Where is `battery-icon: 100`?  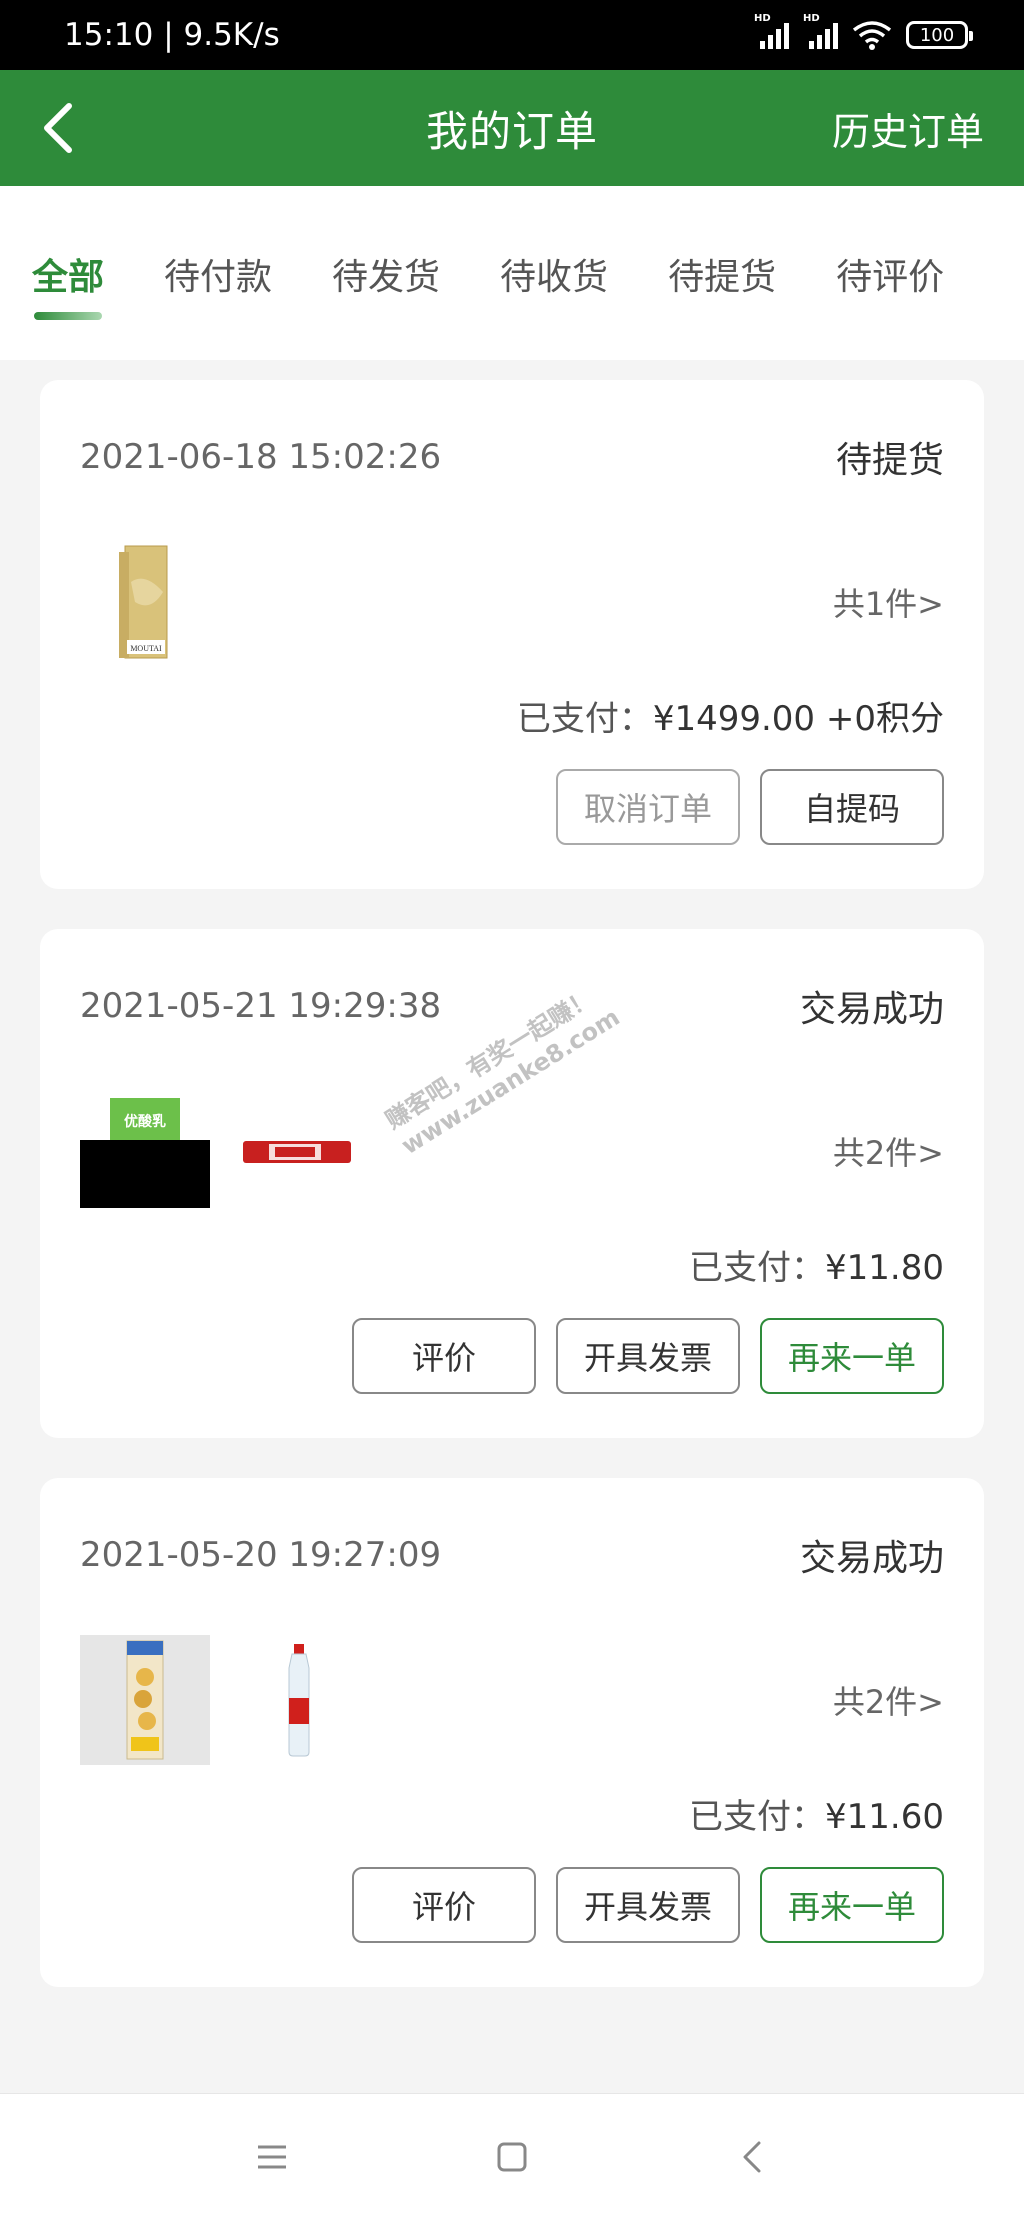 battery-icon: 100 is located at coordinates (939, 35).